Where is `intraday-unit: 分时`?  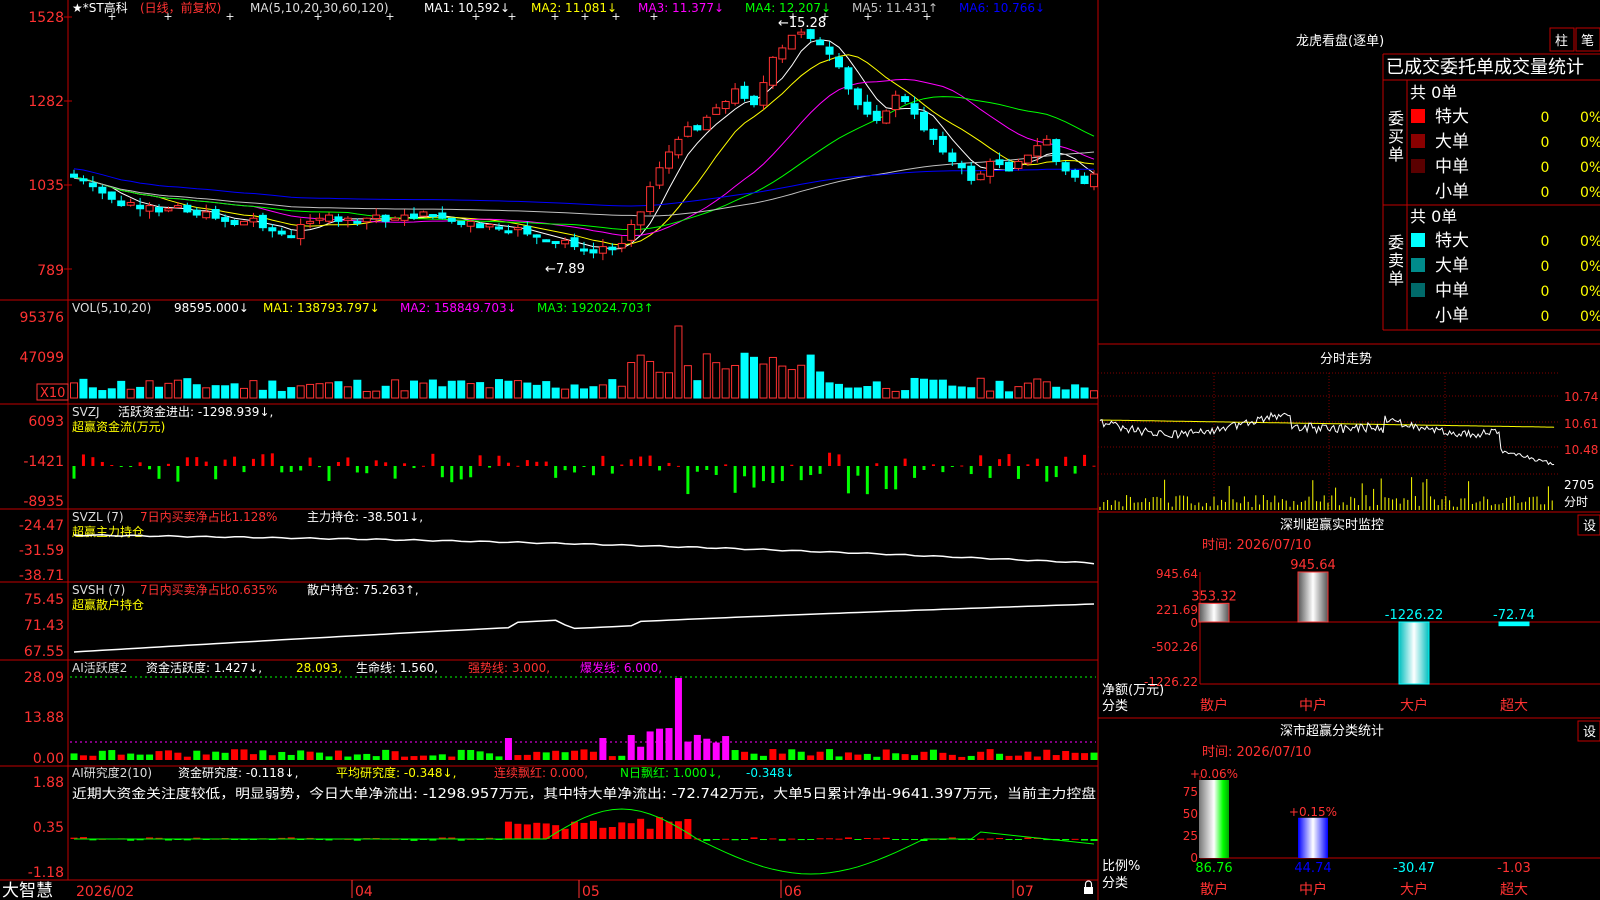
intraday-unit: 分时 is located at coordinates (1576, 502).